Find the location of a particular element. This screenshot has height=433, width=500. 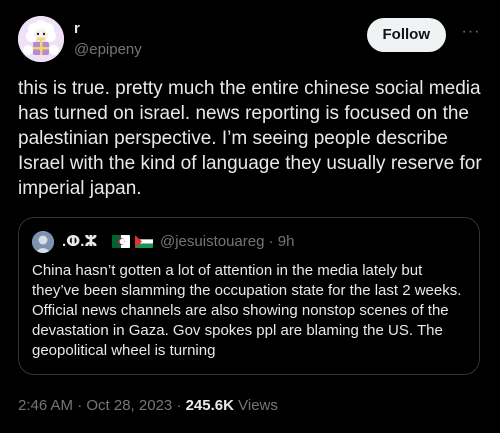

quoted-avatar is located at coordinates (43, 242).